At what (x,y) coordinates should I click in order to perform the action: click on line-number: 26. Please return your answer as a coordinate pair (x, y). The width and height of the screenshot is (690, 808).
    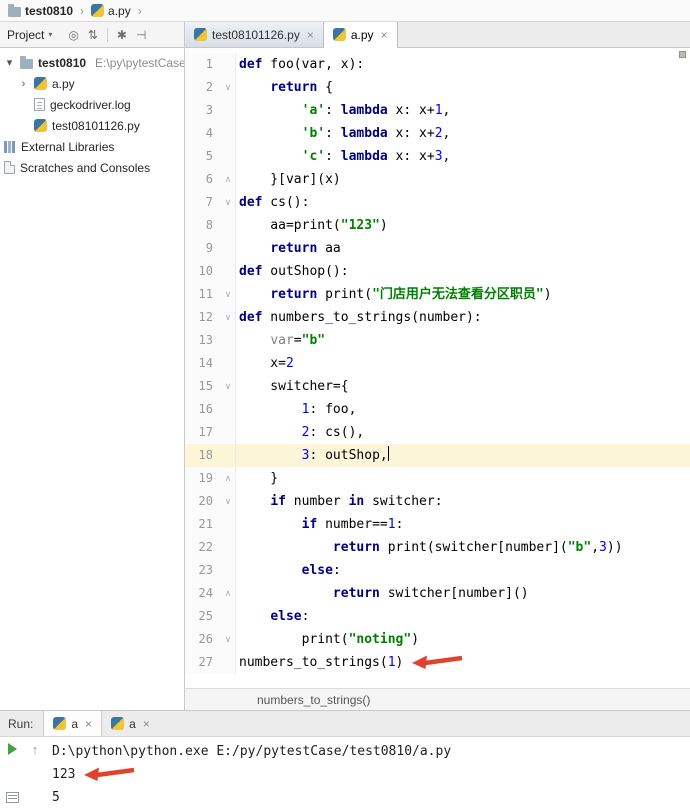
    Looking at the image, I should click on (203, 639).